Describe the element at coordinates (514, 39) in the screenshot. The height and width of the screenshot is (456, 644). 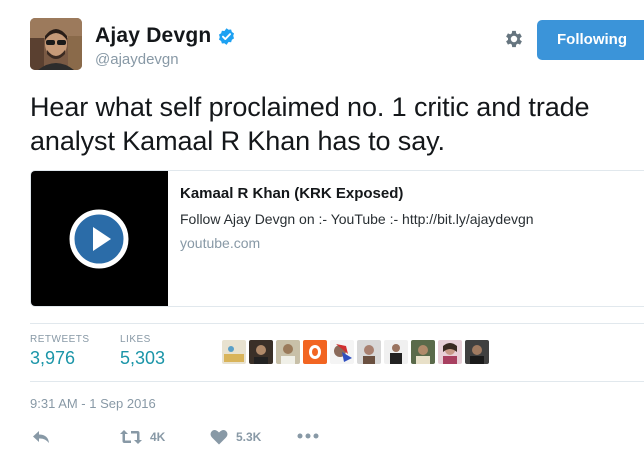
I see `gear-icon` at that location.